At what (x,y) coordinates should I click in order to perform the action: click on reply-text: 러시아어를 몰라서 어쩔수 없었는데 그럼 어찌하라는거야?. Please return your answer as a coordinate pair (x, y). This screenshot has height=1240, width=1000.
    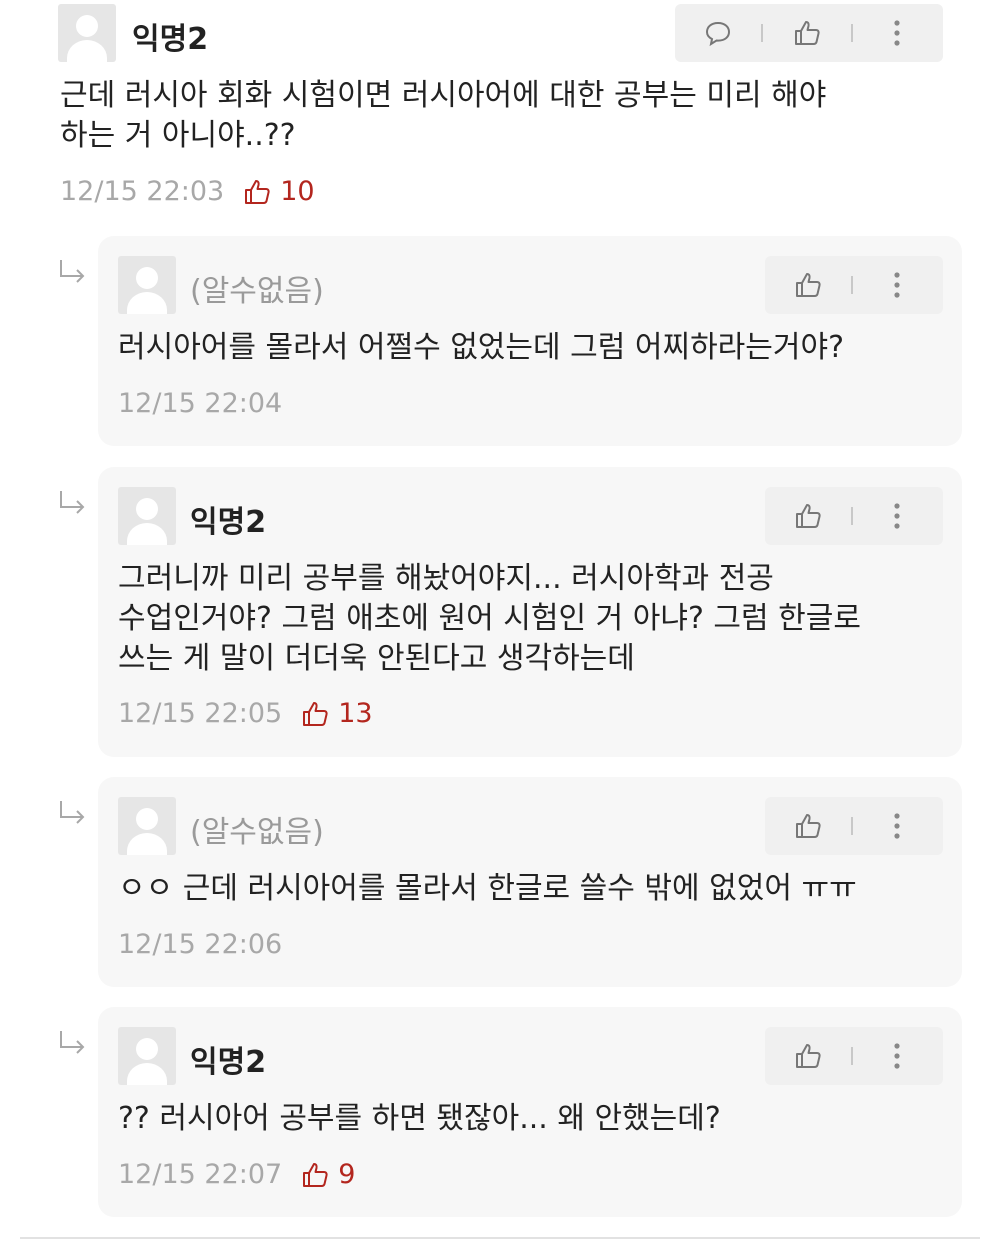
    Looking at the image, I should click on (481, 347).